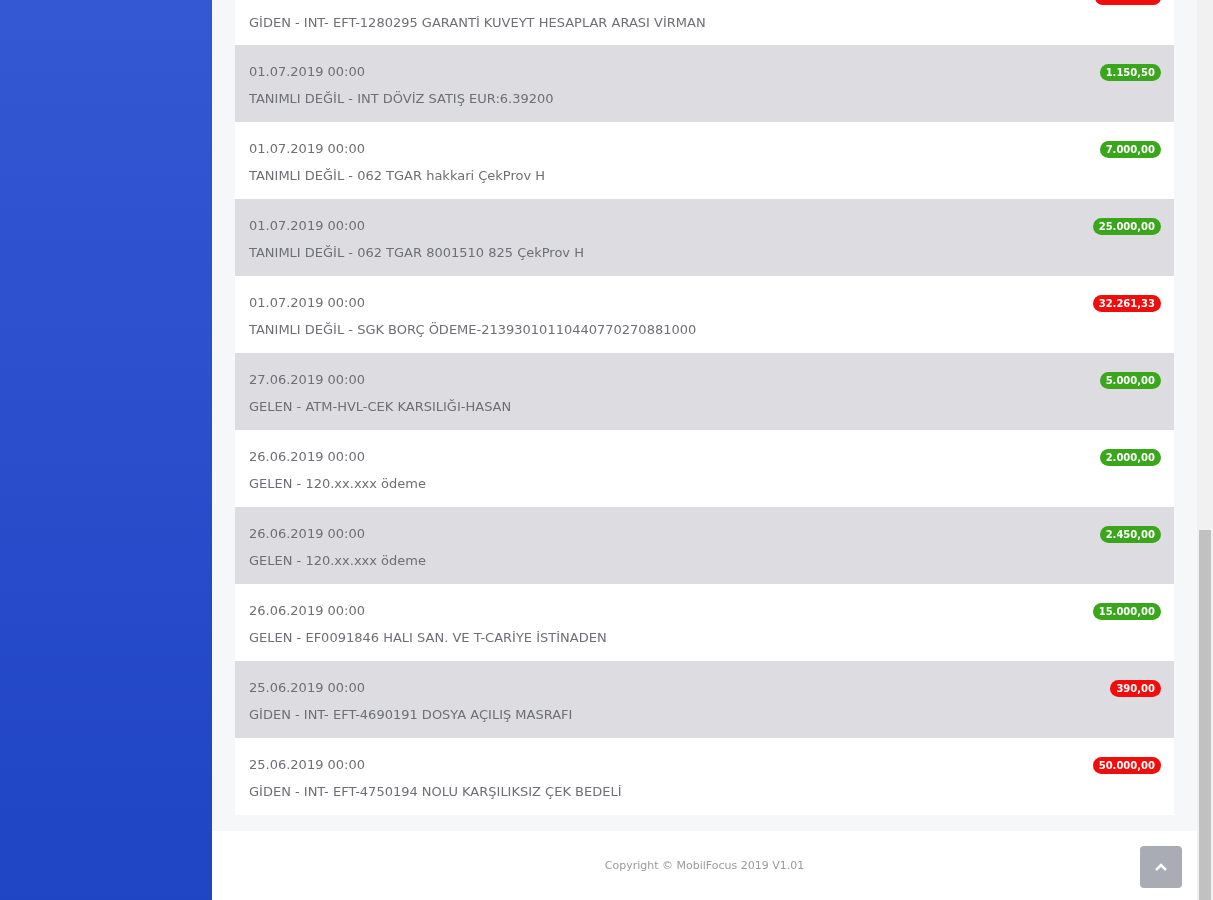 Image resolution: width=1213 pixels, height=900 pixels. Describe the element at coordinates (704, 391) in the screenshot. I see `transaction-row: 27.06.2019 00:00 GELEN - ATM-HVL-CEK KARSILIĞI-HASAN 5.000,00` at that location.